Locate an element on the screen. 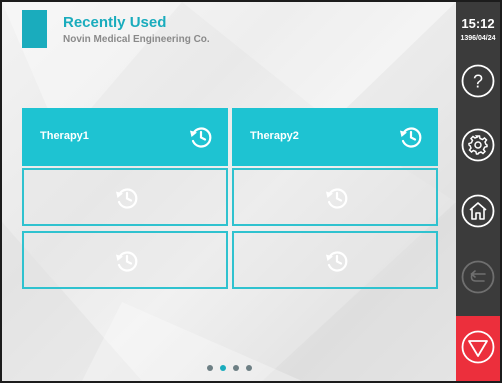 This screenshot has width=502, height=383. home-icon is located at coordinates (478, 211).